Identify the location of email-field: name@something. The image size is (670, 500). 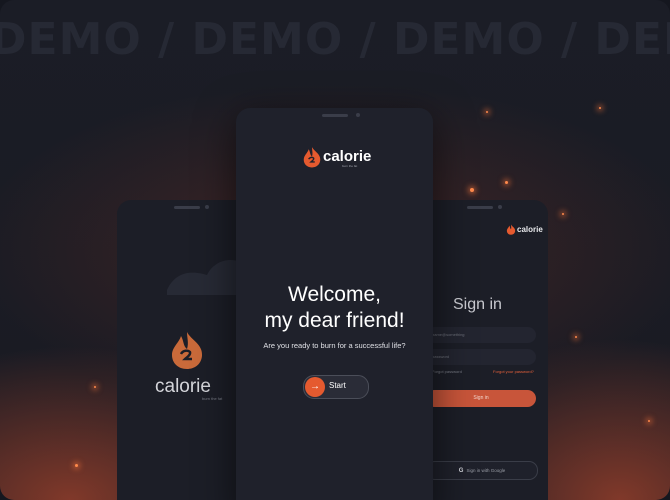
(481, 335).